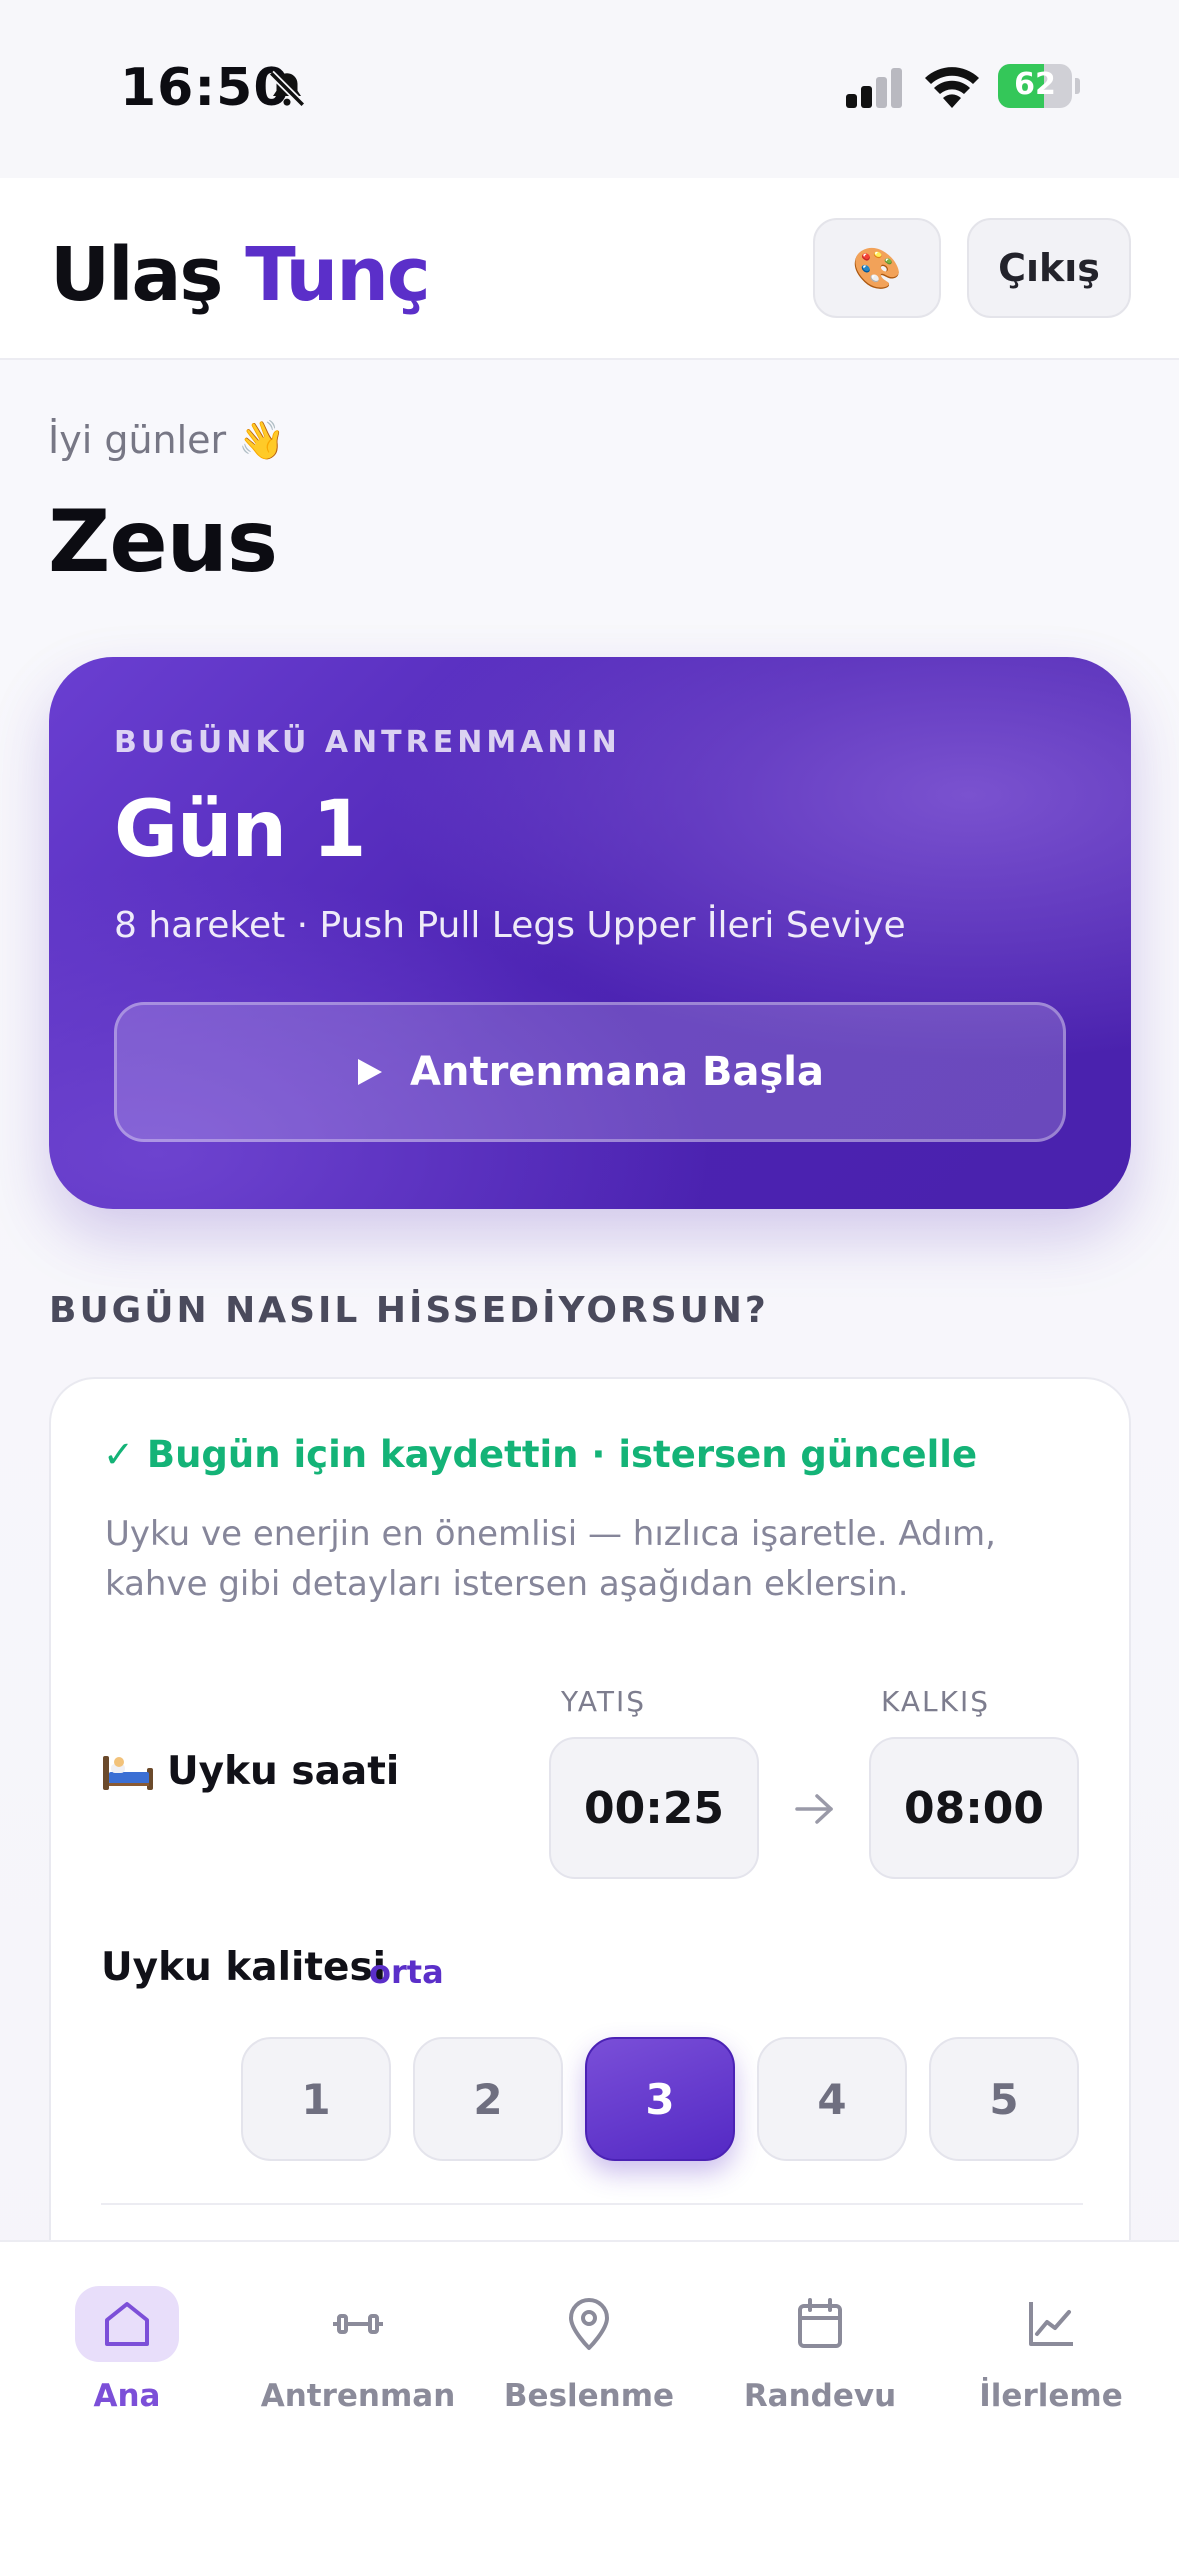  Describe the element at coordinates (654, 1808) in the screenshot. I see `bedtime-input: 00:25` at that location.